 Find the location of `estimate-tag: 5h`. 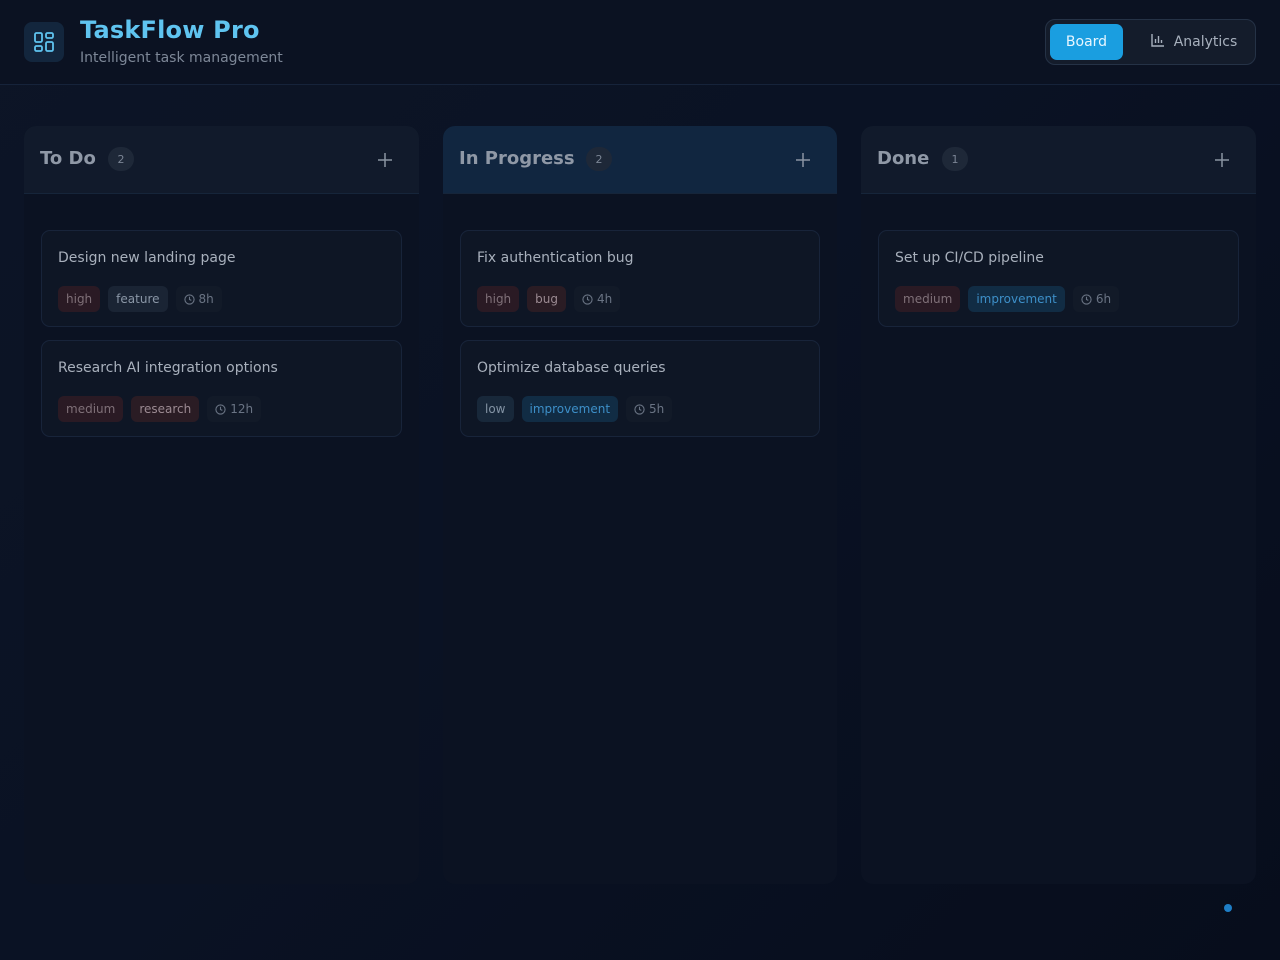

estimate-tag: 5h is located at coordinates (649, 409).